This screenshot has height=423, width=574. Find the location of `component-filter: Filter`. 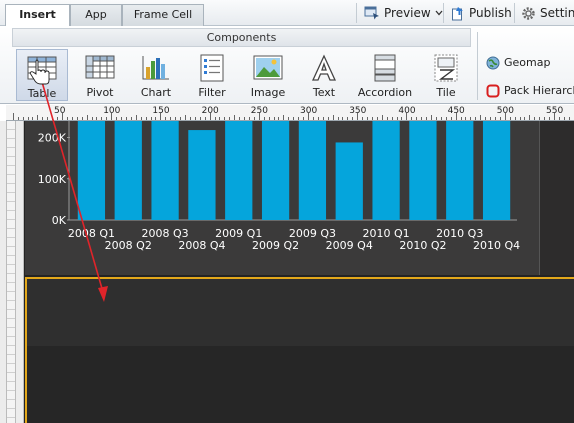

component-filter: Filter is located at coordinates (212, 75).